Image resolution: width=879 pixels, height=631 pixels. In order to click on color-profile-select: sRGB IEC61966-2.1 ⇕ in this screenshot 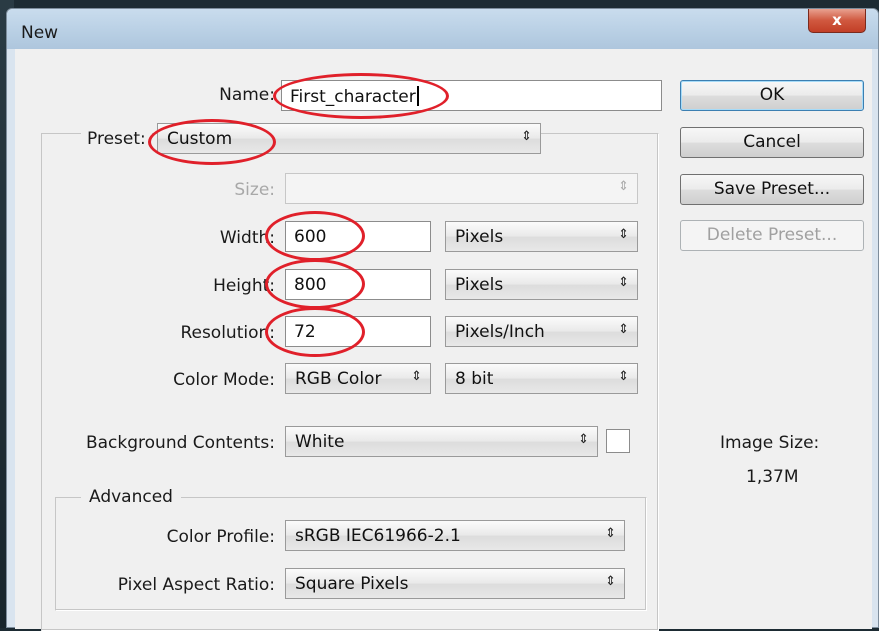, I will do `click(455, 535)`.